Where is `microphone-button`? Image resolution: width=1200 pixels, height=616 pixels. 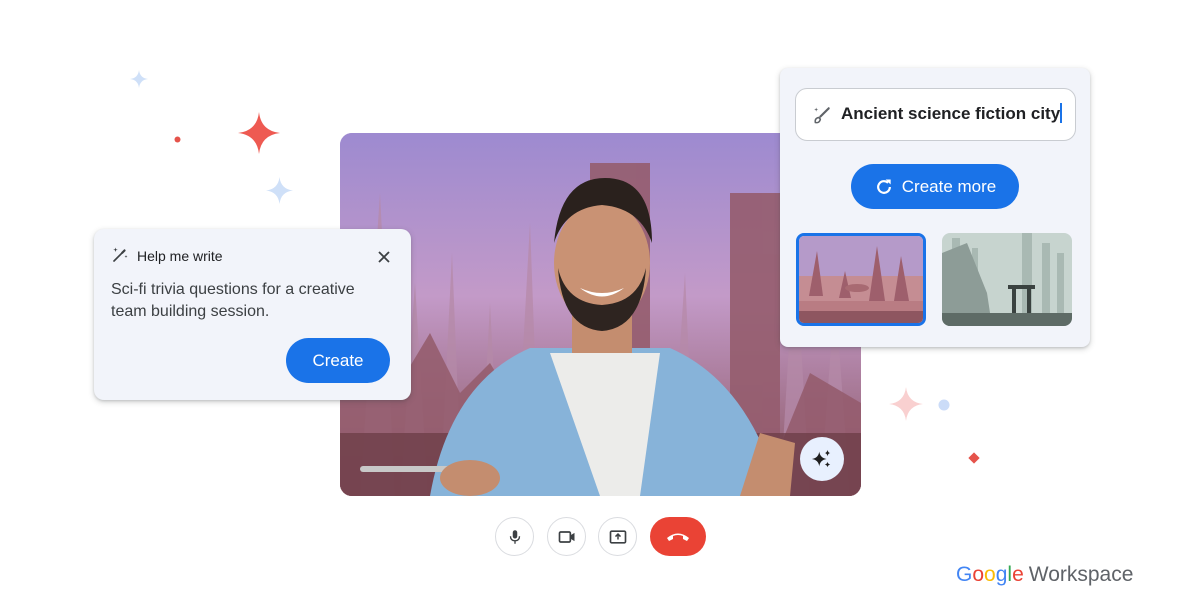 microphone-button is located at coordinates (514, 536).